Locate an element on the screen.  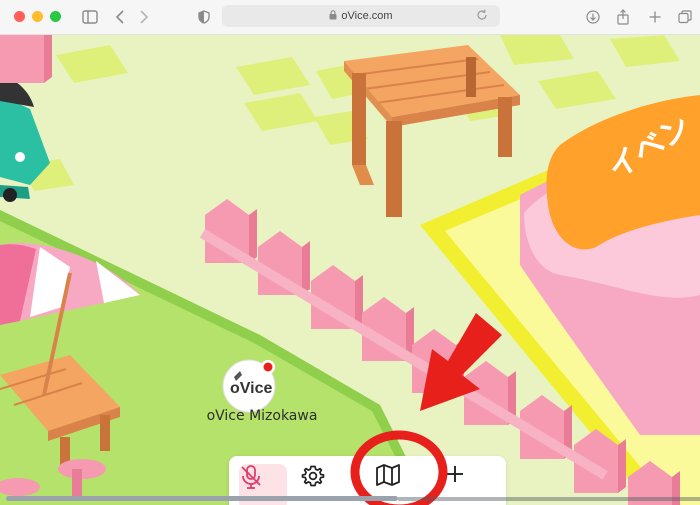
url-text: oVice.com is located at coordinates (367, 16).